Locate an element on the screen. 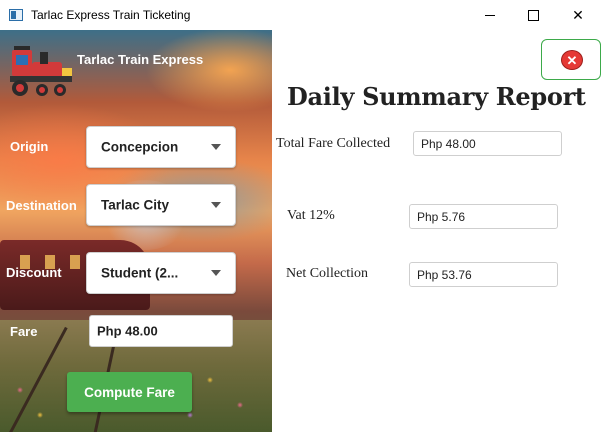 The height and width of the screenshot is (432, 602). vat-value: Php 5.76 is located at coordinates (441, 216).